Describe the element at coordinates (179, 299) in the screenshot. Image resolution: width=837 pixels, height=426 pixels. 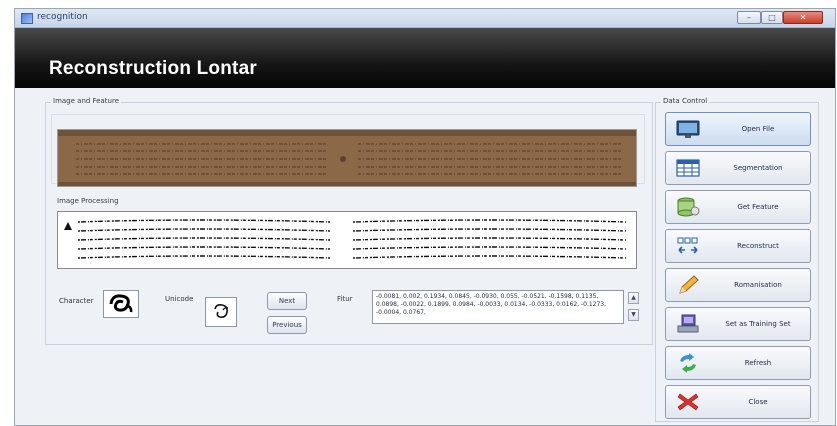
I see `unicode-label: Unicode` at that location.